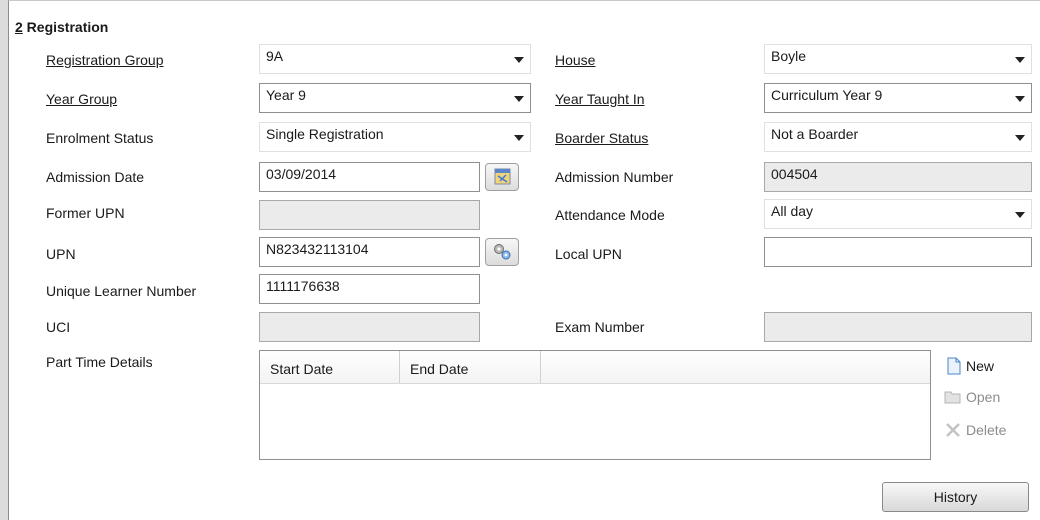 The height and width of the screenshot is (520, 1040). I want to click on column-end-date: End Date, so click(470, 367).